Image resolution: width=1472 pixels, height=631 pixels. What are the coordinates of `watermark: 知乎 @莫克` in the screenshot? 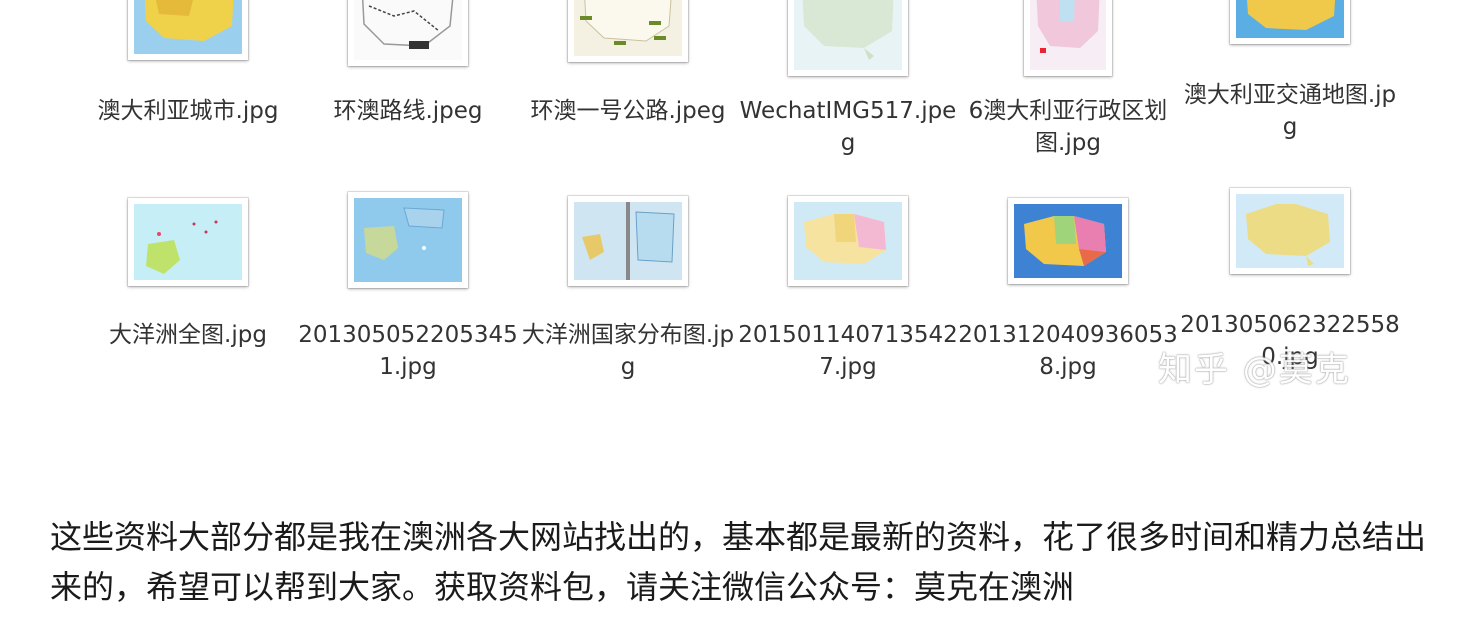 It's located at (1254, 370).